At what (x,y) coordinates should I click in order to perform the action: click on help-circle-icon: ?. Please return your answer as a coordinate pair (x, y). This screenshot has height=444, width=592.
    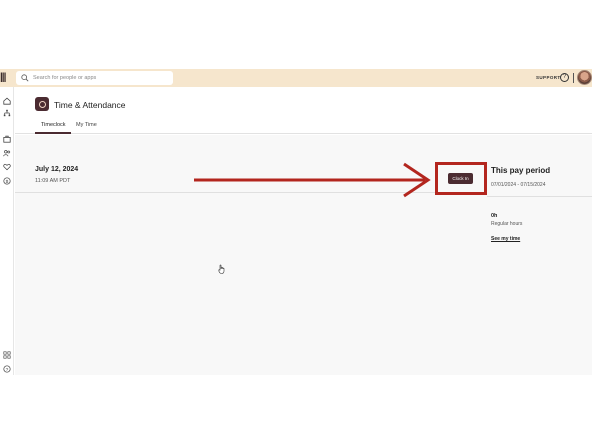
    Looking at the image, I should click on (6, 368).